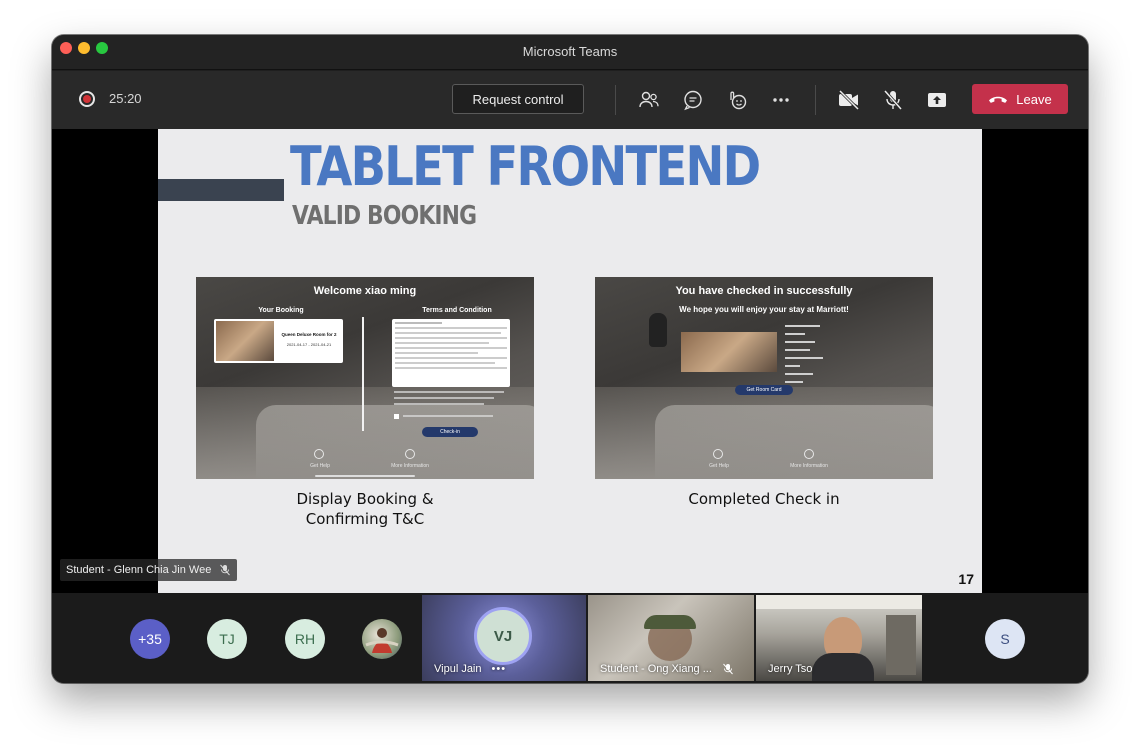 The width and height of the screenshot is (1140, 752). What do you see at coordinates (125, 98) in the screenshot?
I see `meeting-timer: 25:20` at bounding box center [125, 98].